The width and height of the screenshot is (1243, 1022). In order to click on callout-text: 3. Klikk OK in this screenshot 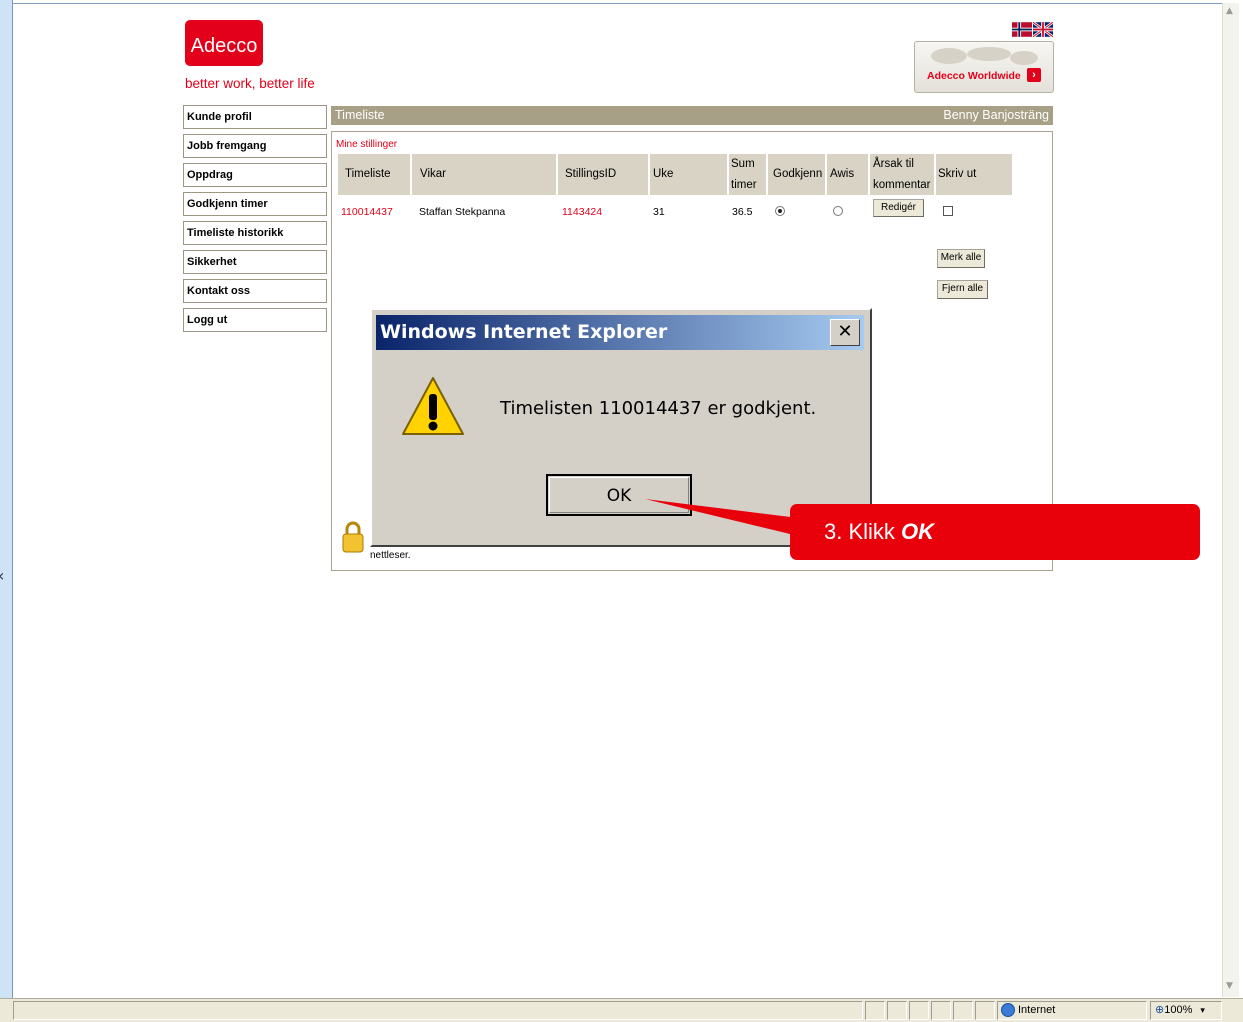, I will do `click(879, 532)`.